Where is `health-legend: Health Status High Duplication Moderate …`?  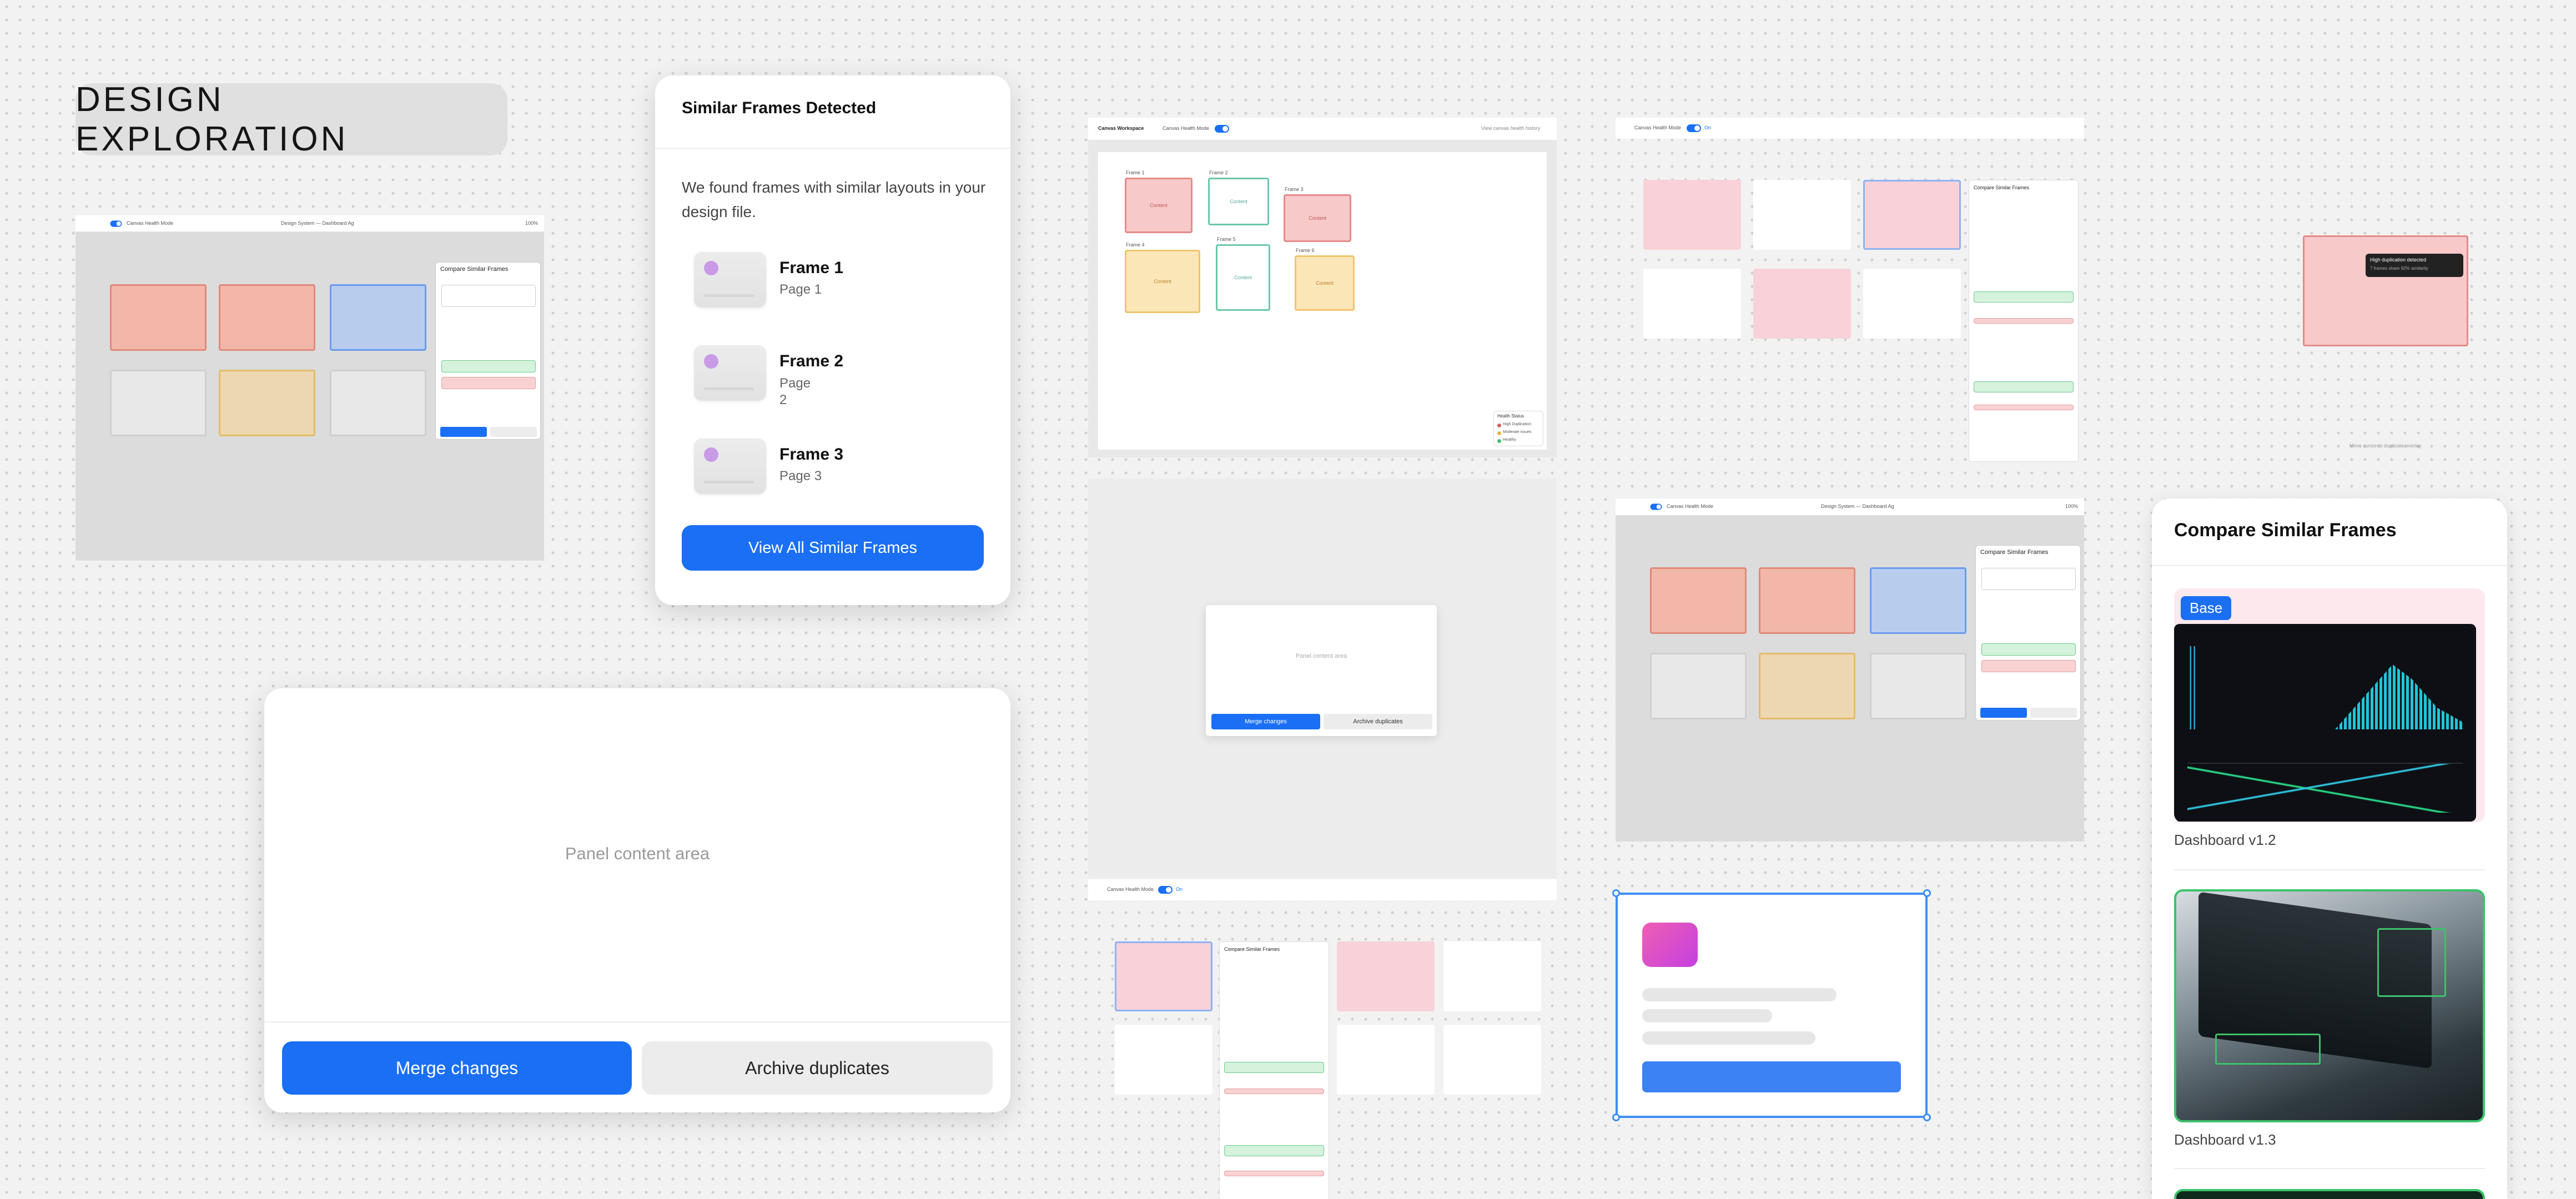 health-legend: Health Status High Duplication Moderate … is located at coordinates (1518, 428).